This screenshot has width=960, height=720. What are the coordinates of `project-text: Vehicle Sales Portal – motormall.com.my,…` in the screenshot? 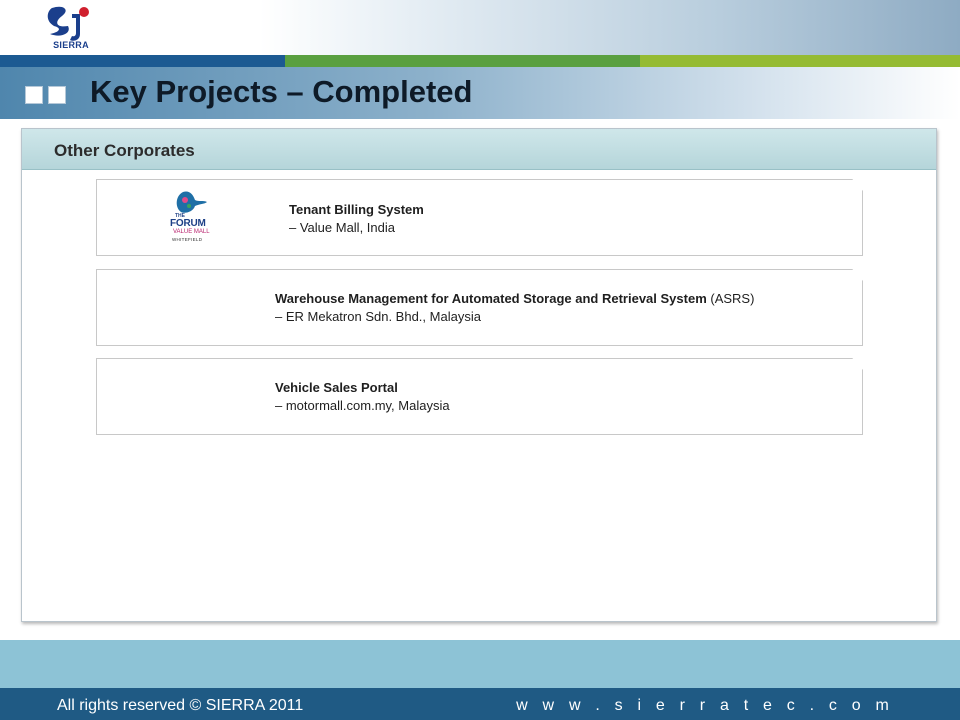 It's located at (362, 397).